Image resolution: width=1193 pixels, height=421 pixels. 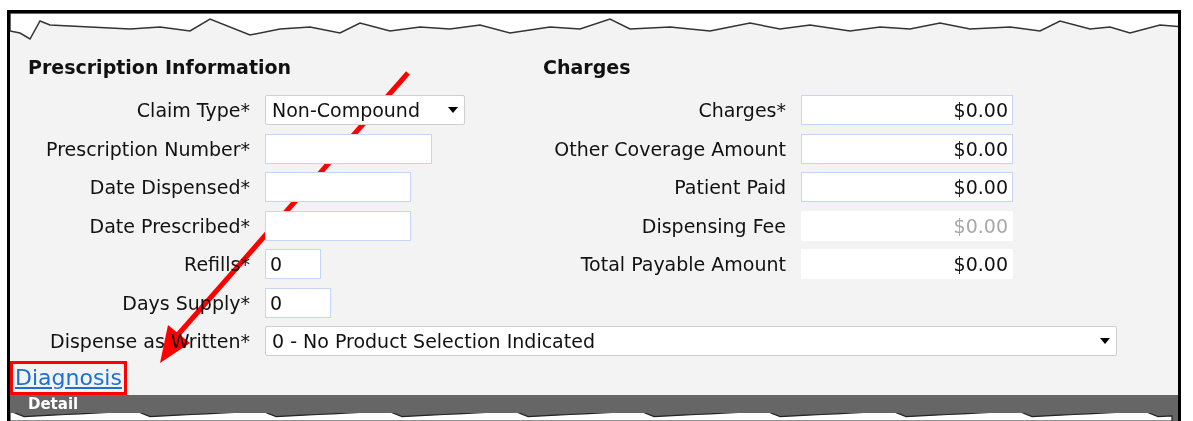 I want to click on field-label: Date Prescribed*, so click(x=169, y=226).